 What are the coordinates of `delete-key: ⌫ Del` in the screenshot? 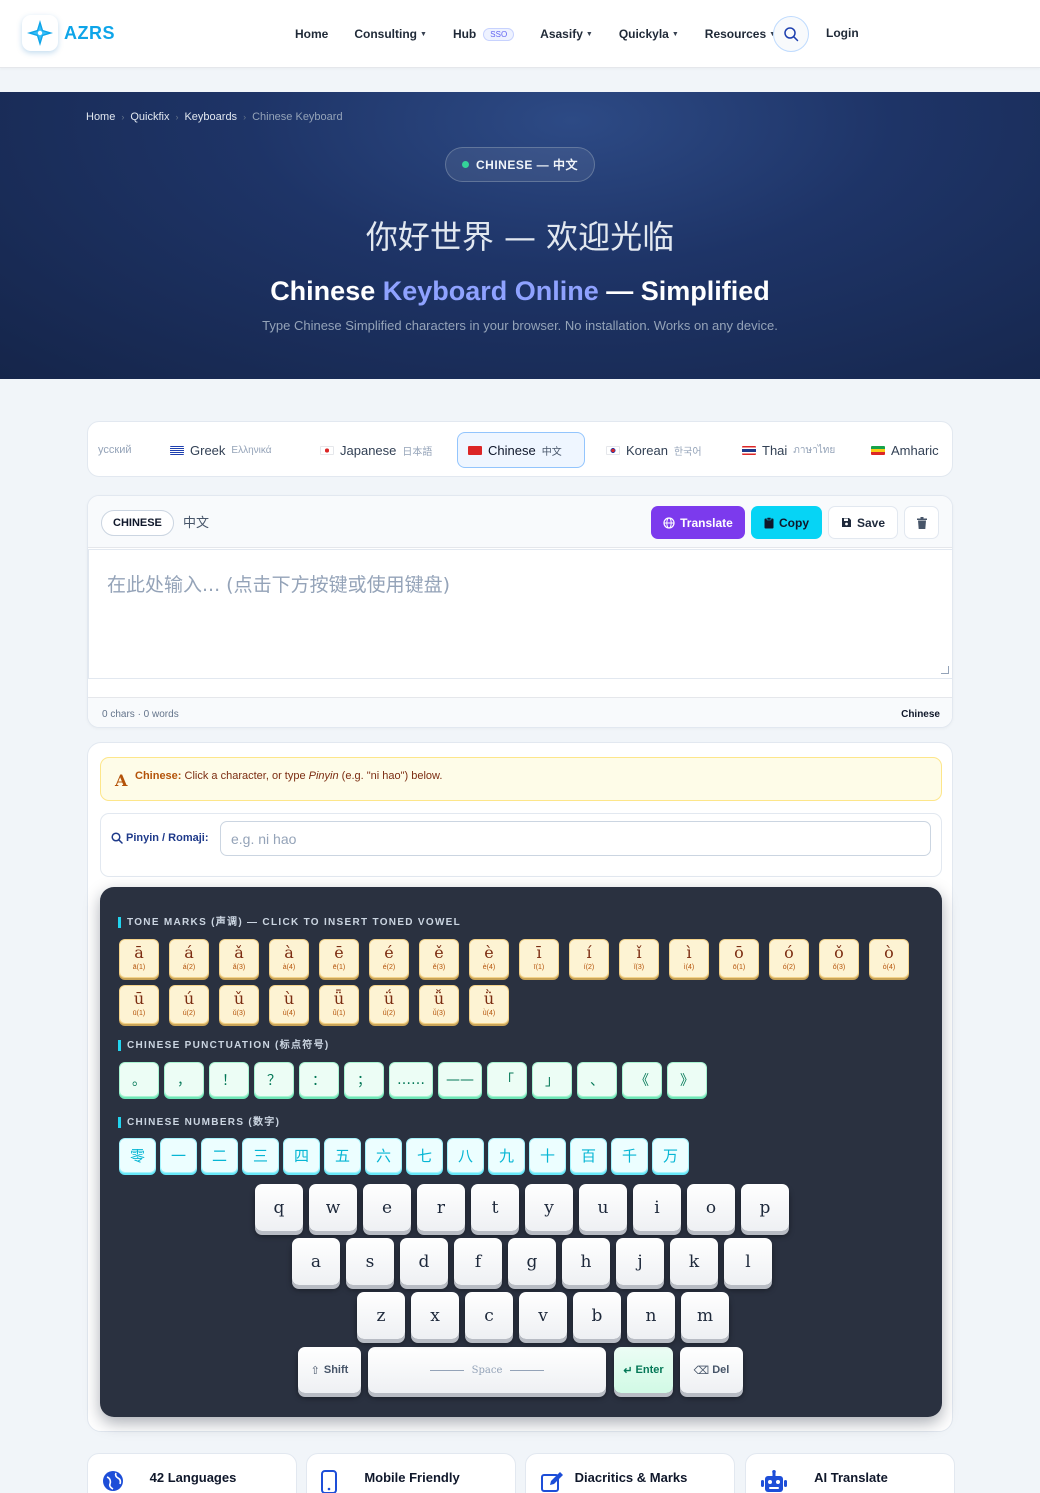 It's located at (711, 1370).